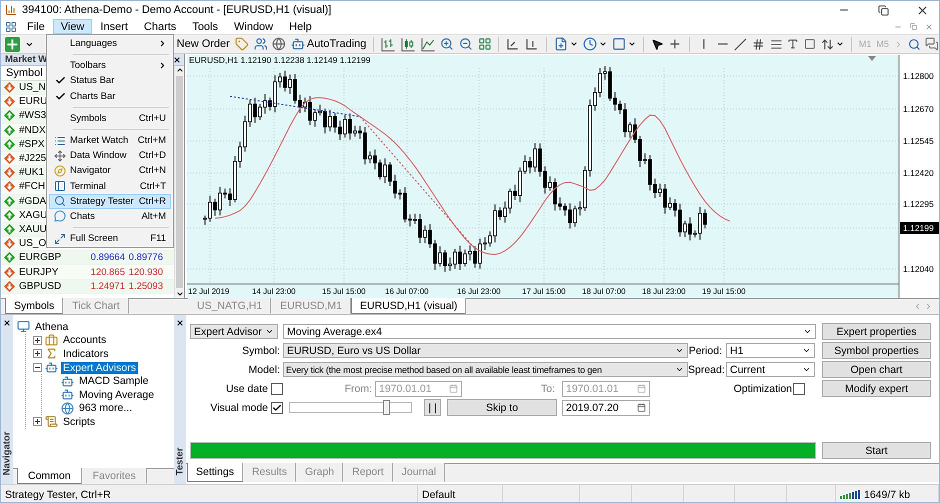 The width and height of the screenshot is (940, 503). Describe the element at coordinates (388, 44) in the screenshot. I see `bar-chart-icon` at that location.